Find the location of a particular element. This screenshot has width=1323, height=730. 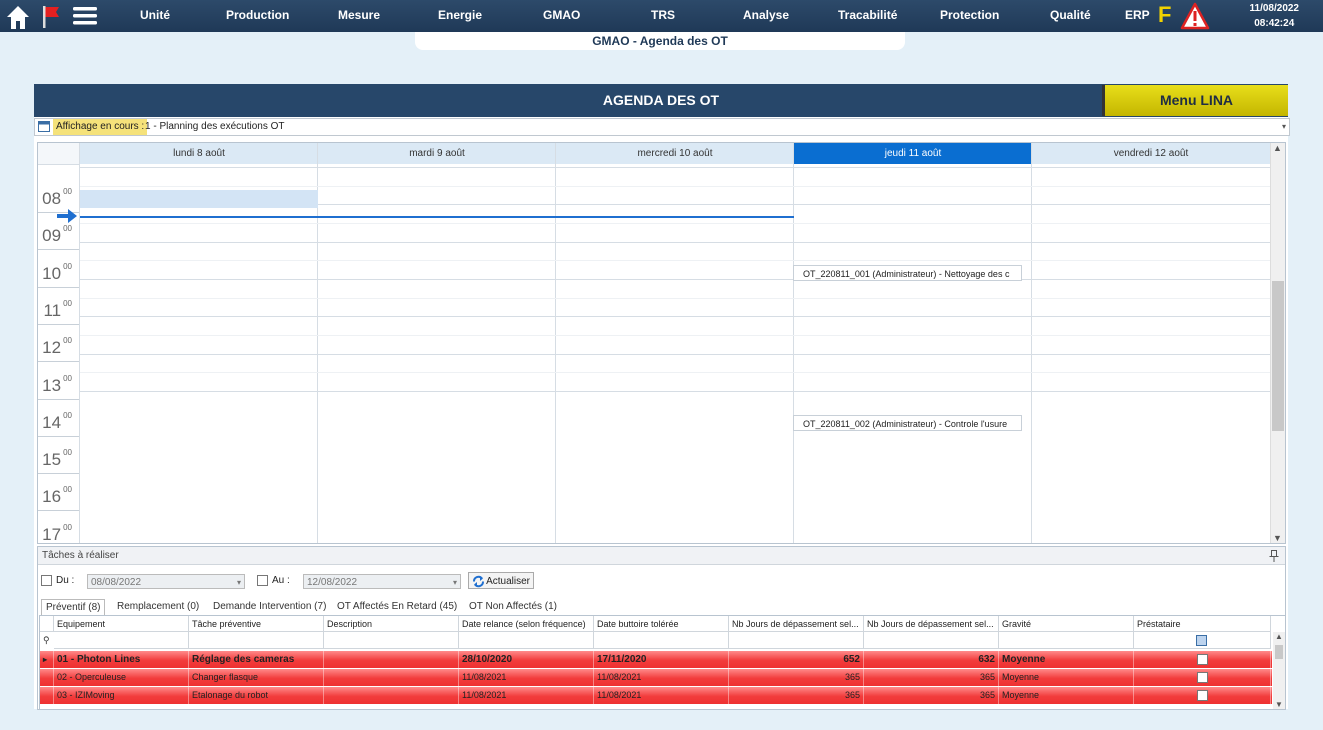

day-header: jeudi 11 août is located at coordinates (913, 153).